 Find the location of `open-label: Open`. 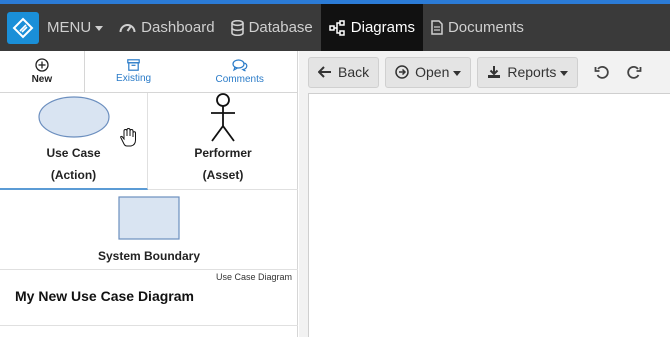

open-label: Open is located at coordinates (432, 72).